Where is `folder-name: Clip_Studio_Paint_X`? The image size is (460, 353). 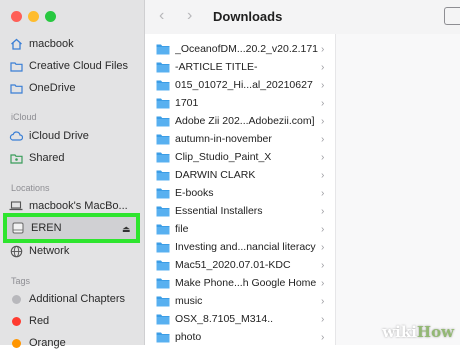 folder-name: Clip_Studio_Paint_X is located at coordinates (223, 157).